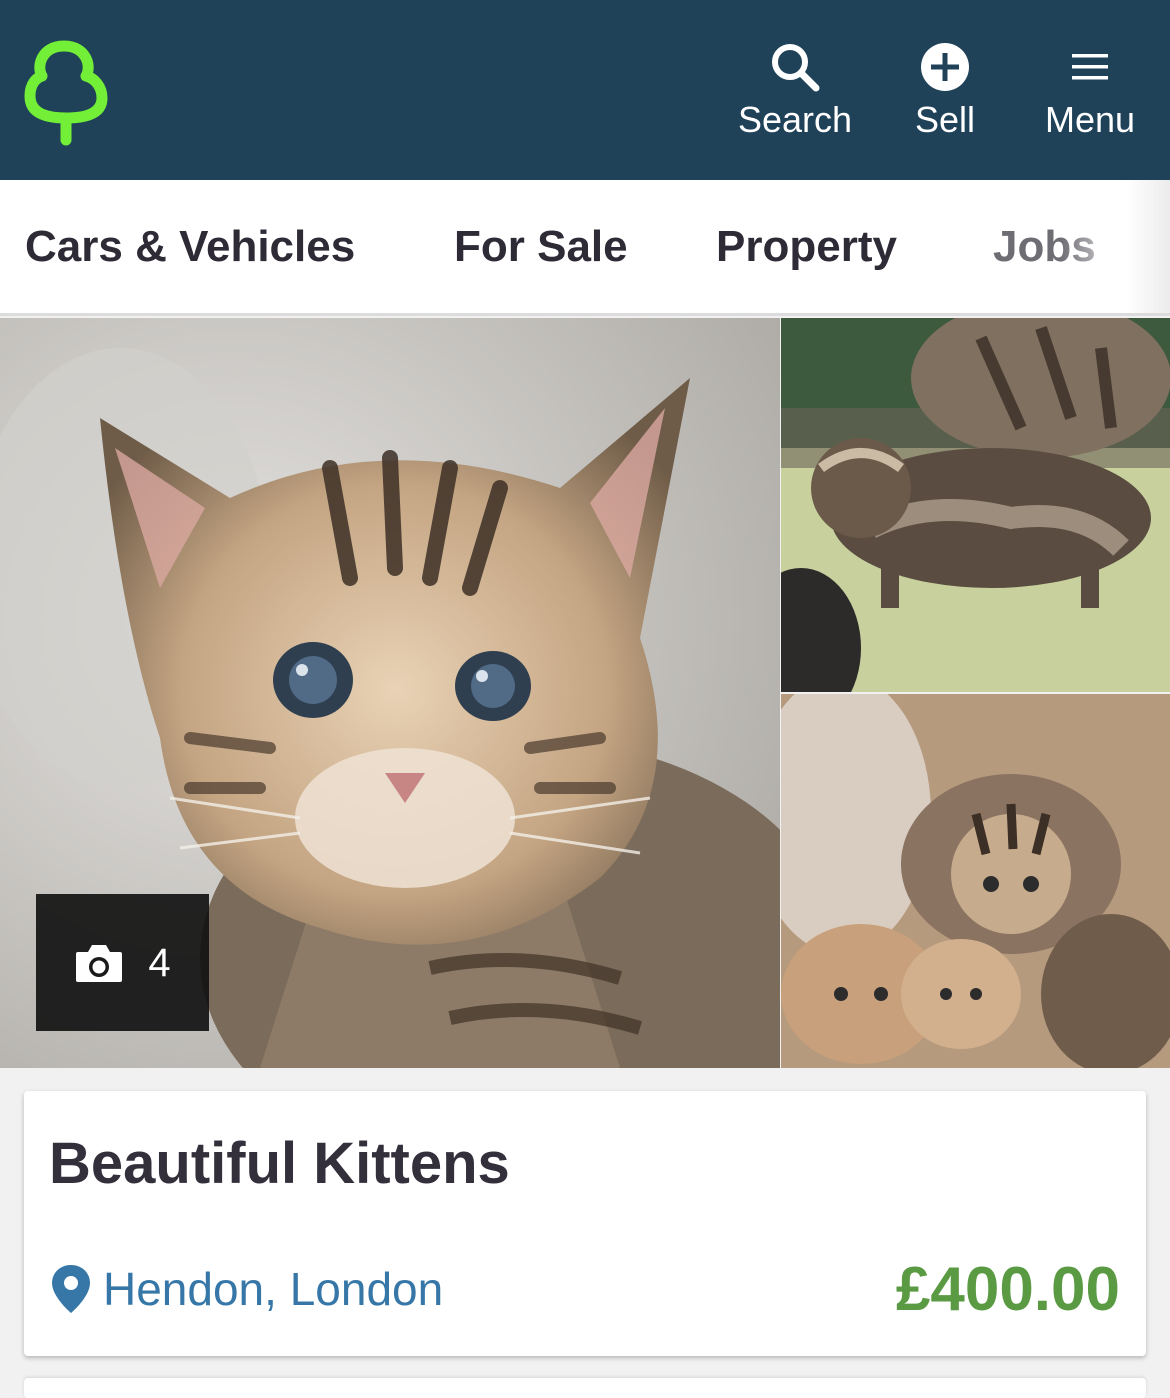 The height and width of the screenshot is (1398, 1170). Describe the element at coordinates (945, 119) in the screenshot. I see `sell-label: Sell` at that location.